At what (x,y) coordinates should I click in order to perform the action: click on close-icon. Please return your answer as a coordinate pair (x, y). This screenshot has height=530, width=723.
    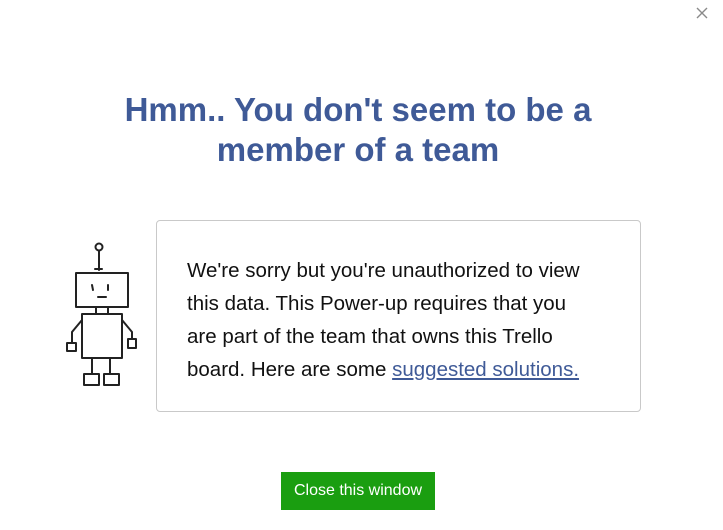
    Looking at the image, I should click on (702, 13).